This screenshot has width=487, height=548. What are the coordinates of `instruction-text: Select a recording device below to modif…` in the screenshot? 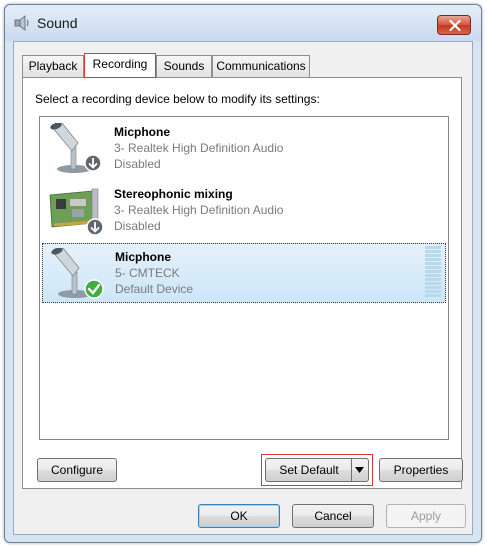 It's located at (177, 99).